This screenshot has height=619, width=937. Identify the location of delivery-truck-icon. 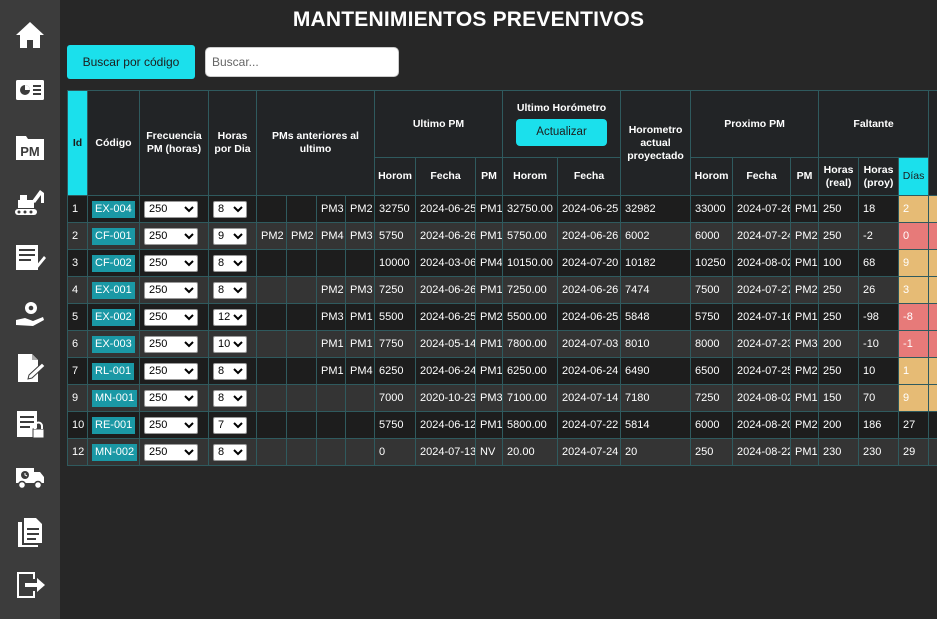
(30, 479).